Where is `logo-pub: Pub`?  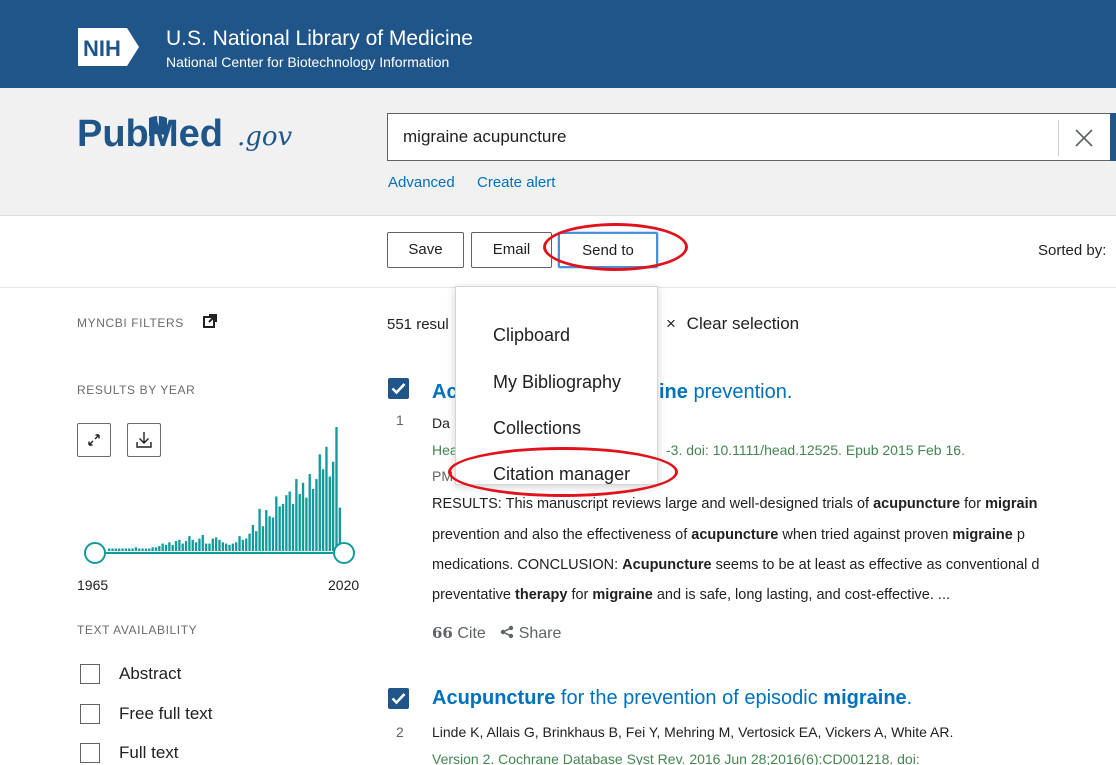
logo-pub: Pub is located at coordinates (113, 134).